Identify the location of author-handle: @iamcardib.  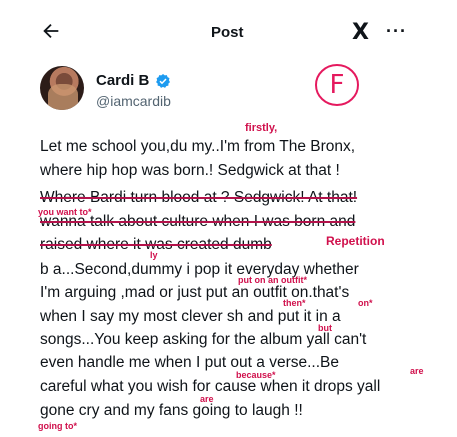
(133, 101).